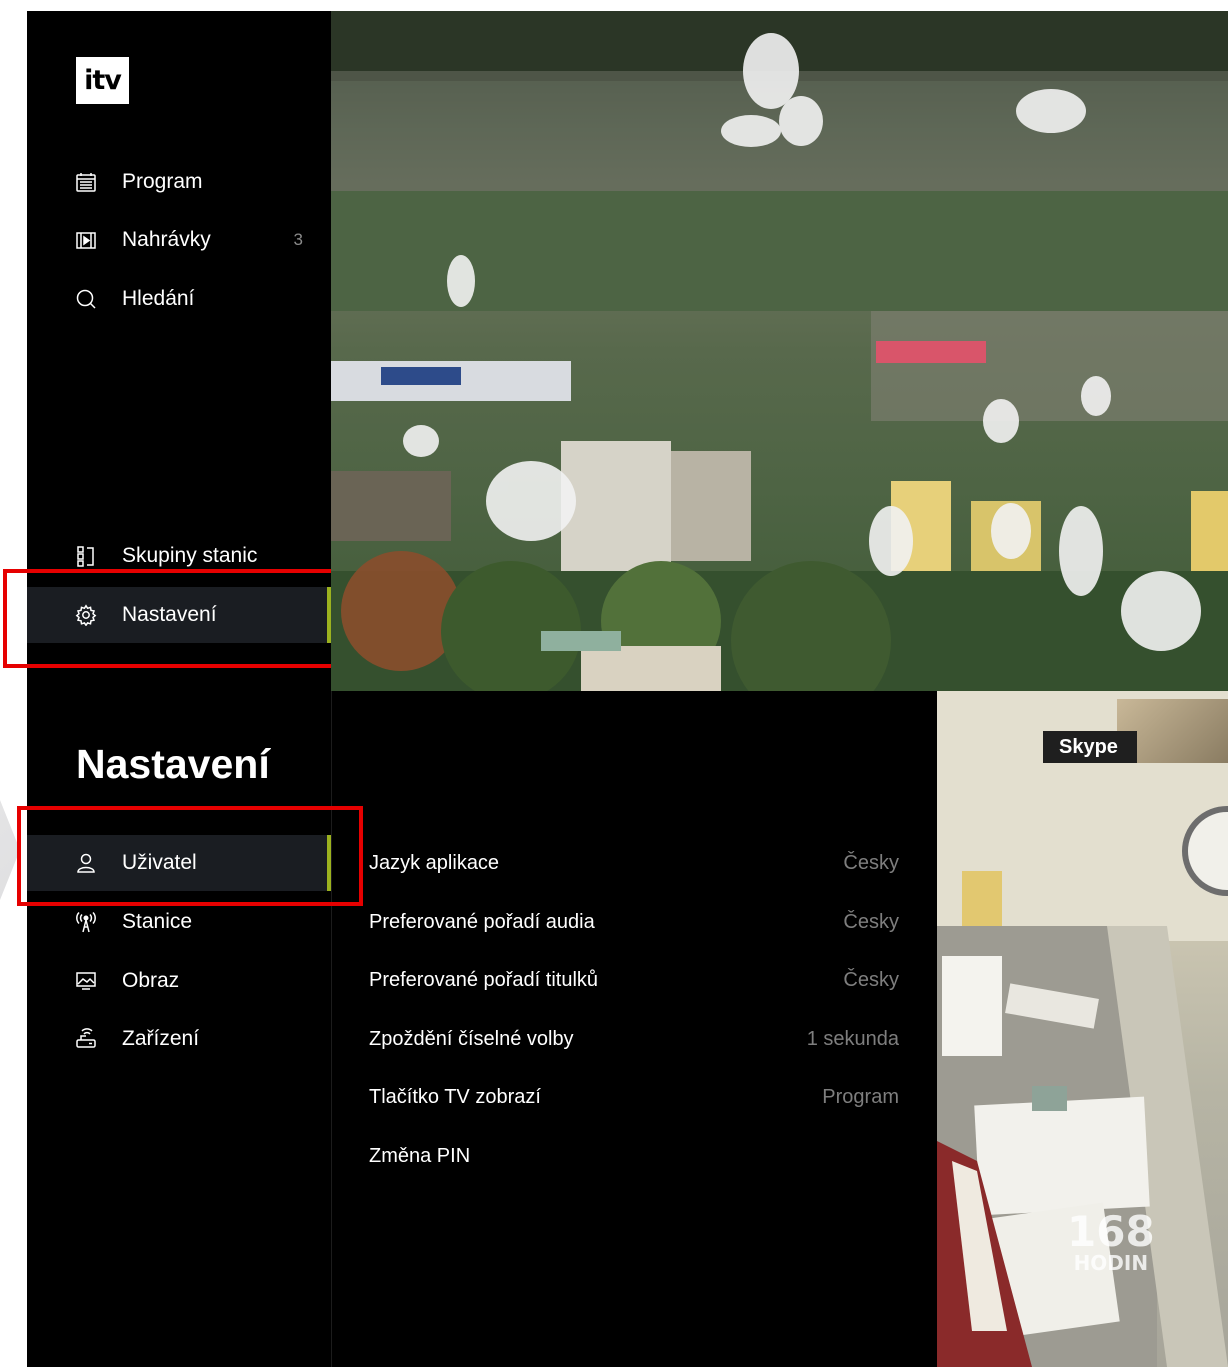 Image resolution: width=1228 pixels, height=1367 pixels. Describe the element at coordinates (634, 1098) in the screenshot. I see `setting-row-tv-button: Tlačítko TV zobrazí Program` at that location.